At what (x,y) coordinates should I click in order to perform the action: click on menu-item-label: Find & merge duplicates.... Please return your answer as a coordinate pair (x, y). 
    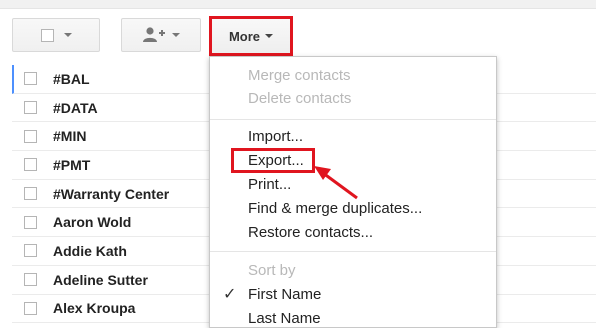
    Looking at the image, I should click on (335, 208).